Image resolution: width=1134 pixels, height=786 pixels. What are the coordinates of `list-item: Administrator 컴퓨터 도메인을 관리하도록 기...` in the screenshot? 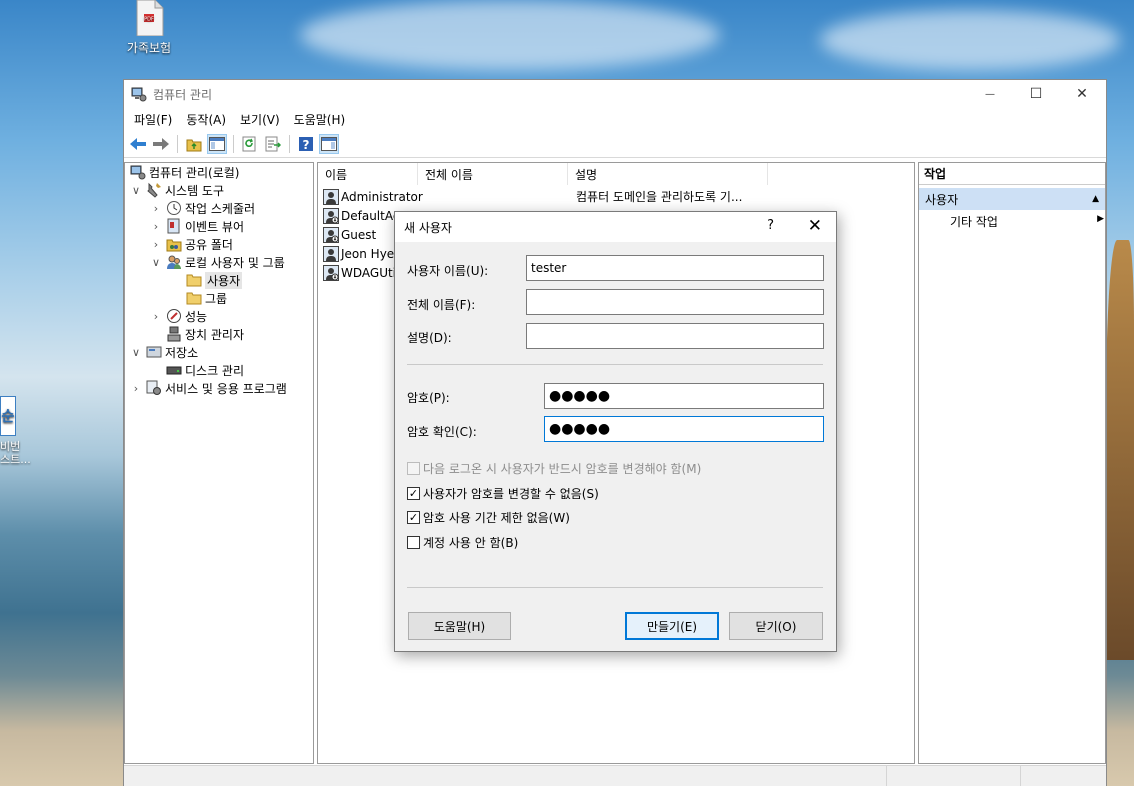 It's located at (618, 196).